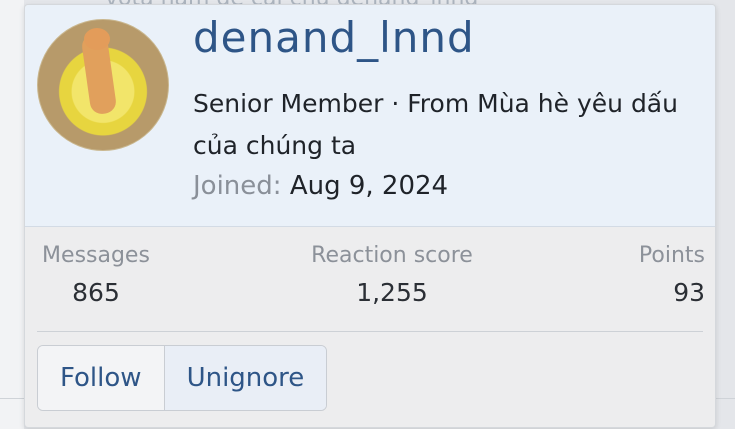 This screenshot has width=735, height=429. Describe the element at coordinates (103, 85) in the screenshot. I see `avatar` at that location.